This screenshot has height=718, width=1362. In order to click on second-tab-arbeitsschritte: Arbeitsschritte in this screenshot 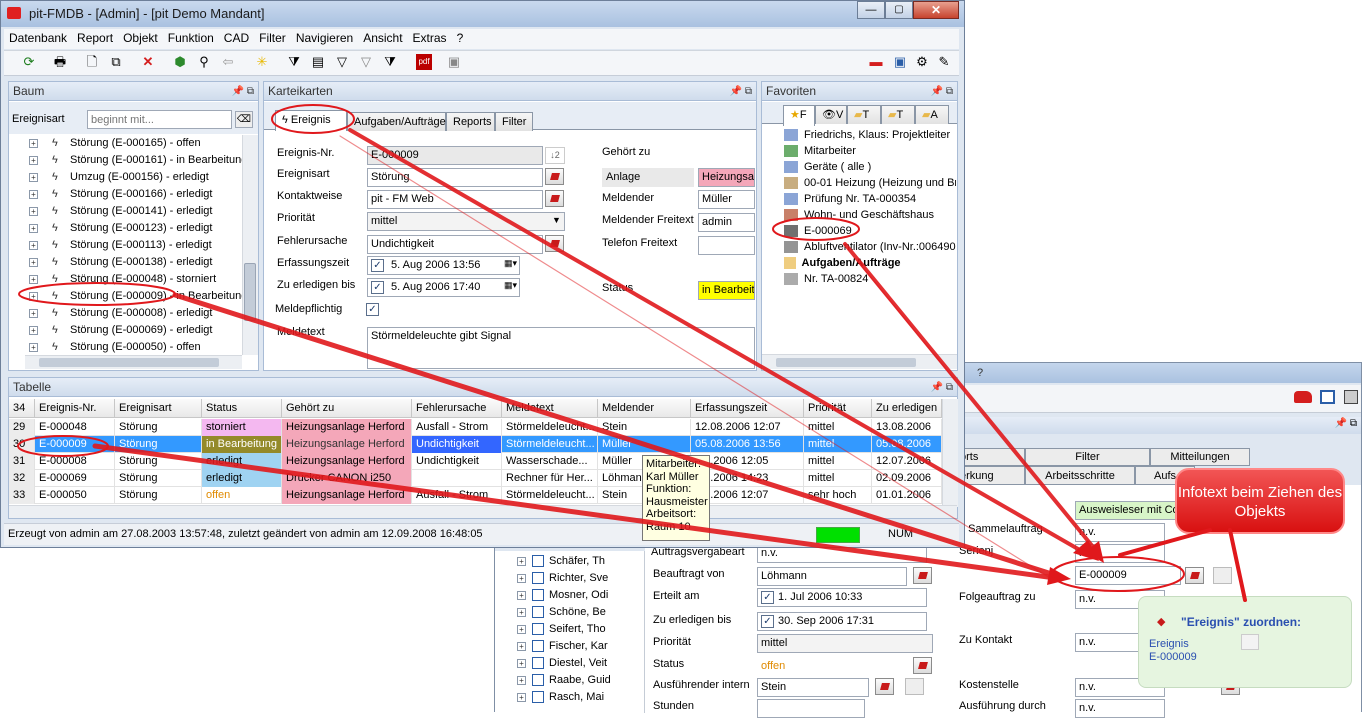, I will do `click(1080, 475)`.